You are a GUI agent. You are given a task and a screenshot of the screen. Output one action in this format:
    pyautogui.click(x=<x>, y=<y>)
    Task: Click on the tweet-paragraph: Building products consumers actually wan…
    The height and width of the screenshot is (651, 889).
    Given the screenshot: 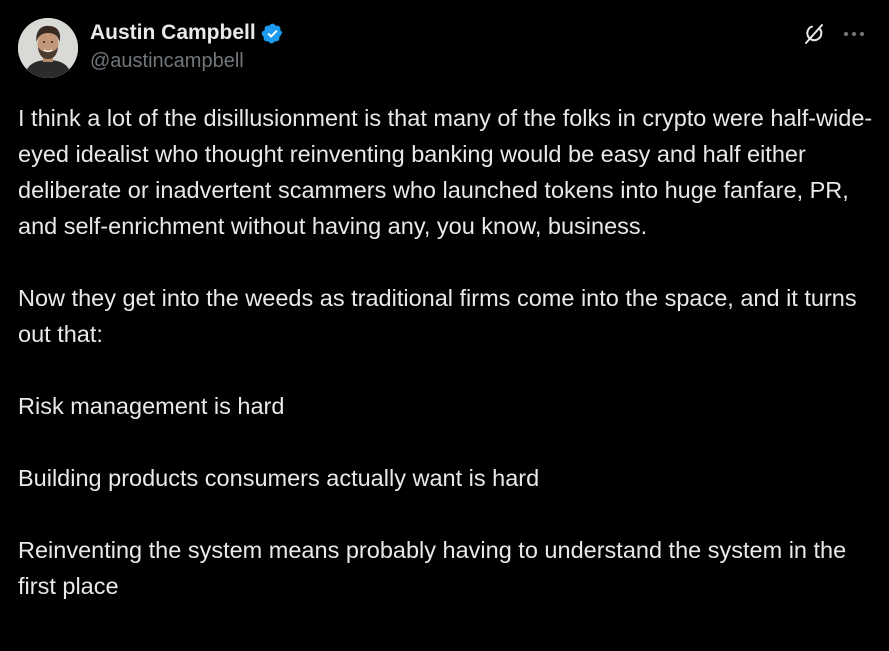 What is the action you would take?
    pyautogui.click(x=279, y=478)
    